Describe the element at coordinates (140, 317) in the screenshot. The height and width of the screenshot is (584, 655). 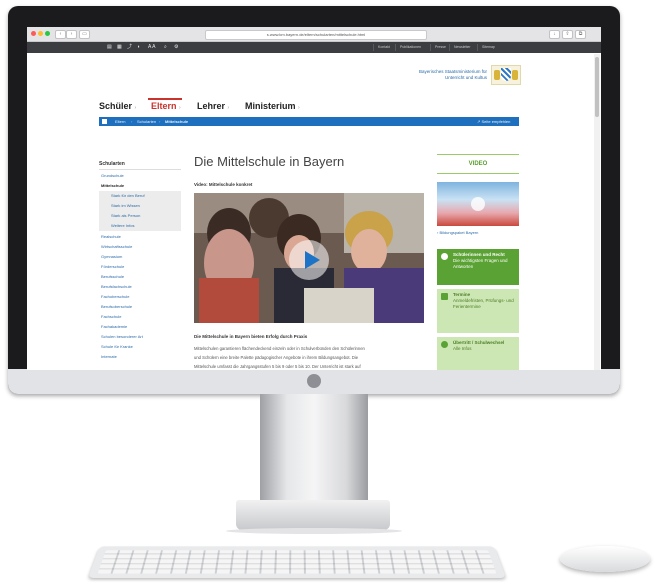
I see `sidebar-item: Fachschule` at that location.